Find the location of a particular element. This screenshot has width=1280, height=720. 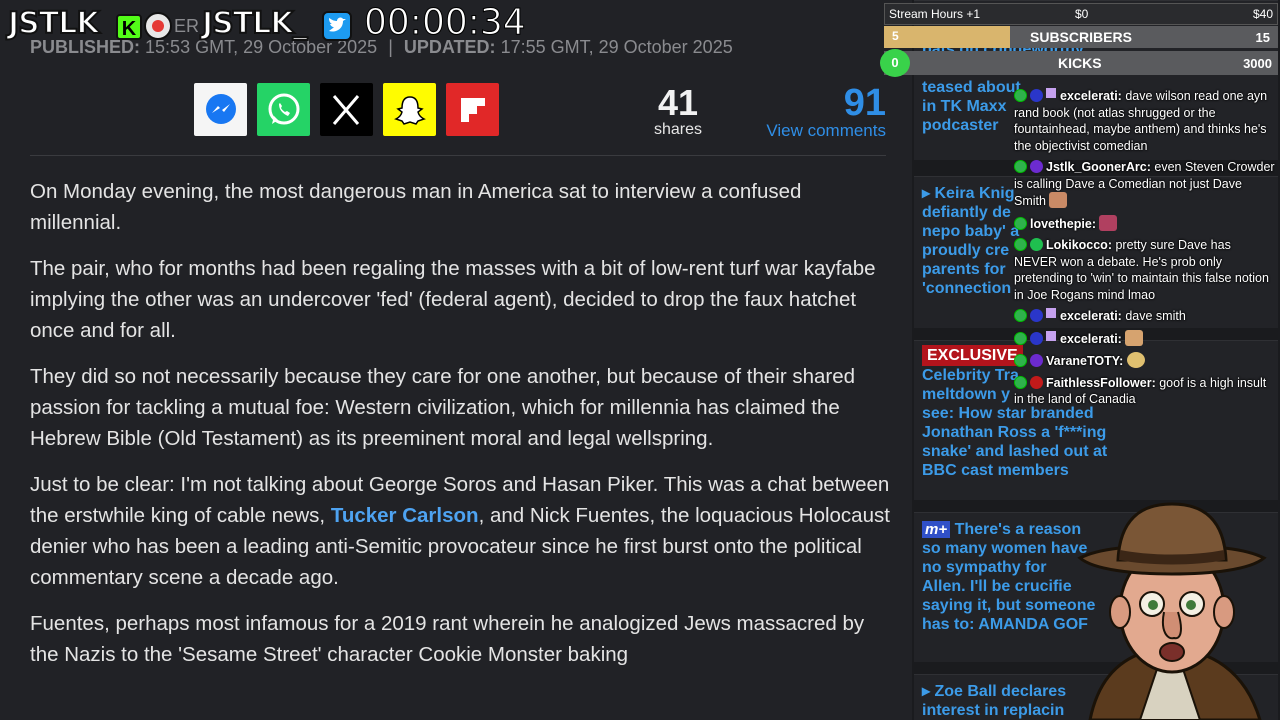

stream-overlay-header: JSTLK K ER JSTLK_ 00:00:34 is located at coordinates (300, 23).